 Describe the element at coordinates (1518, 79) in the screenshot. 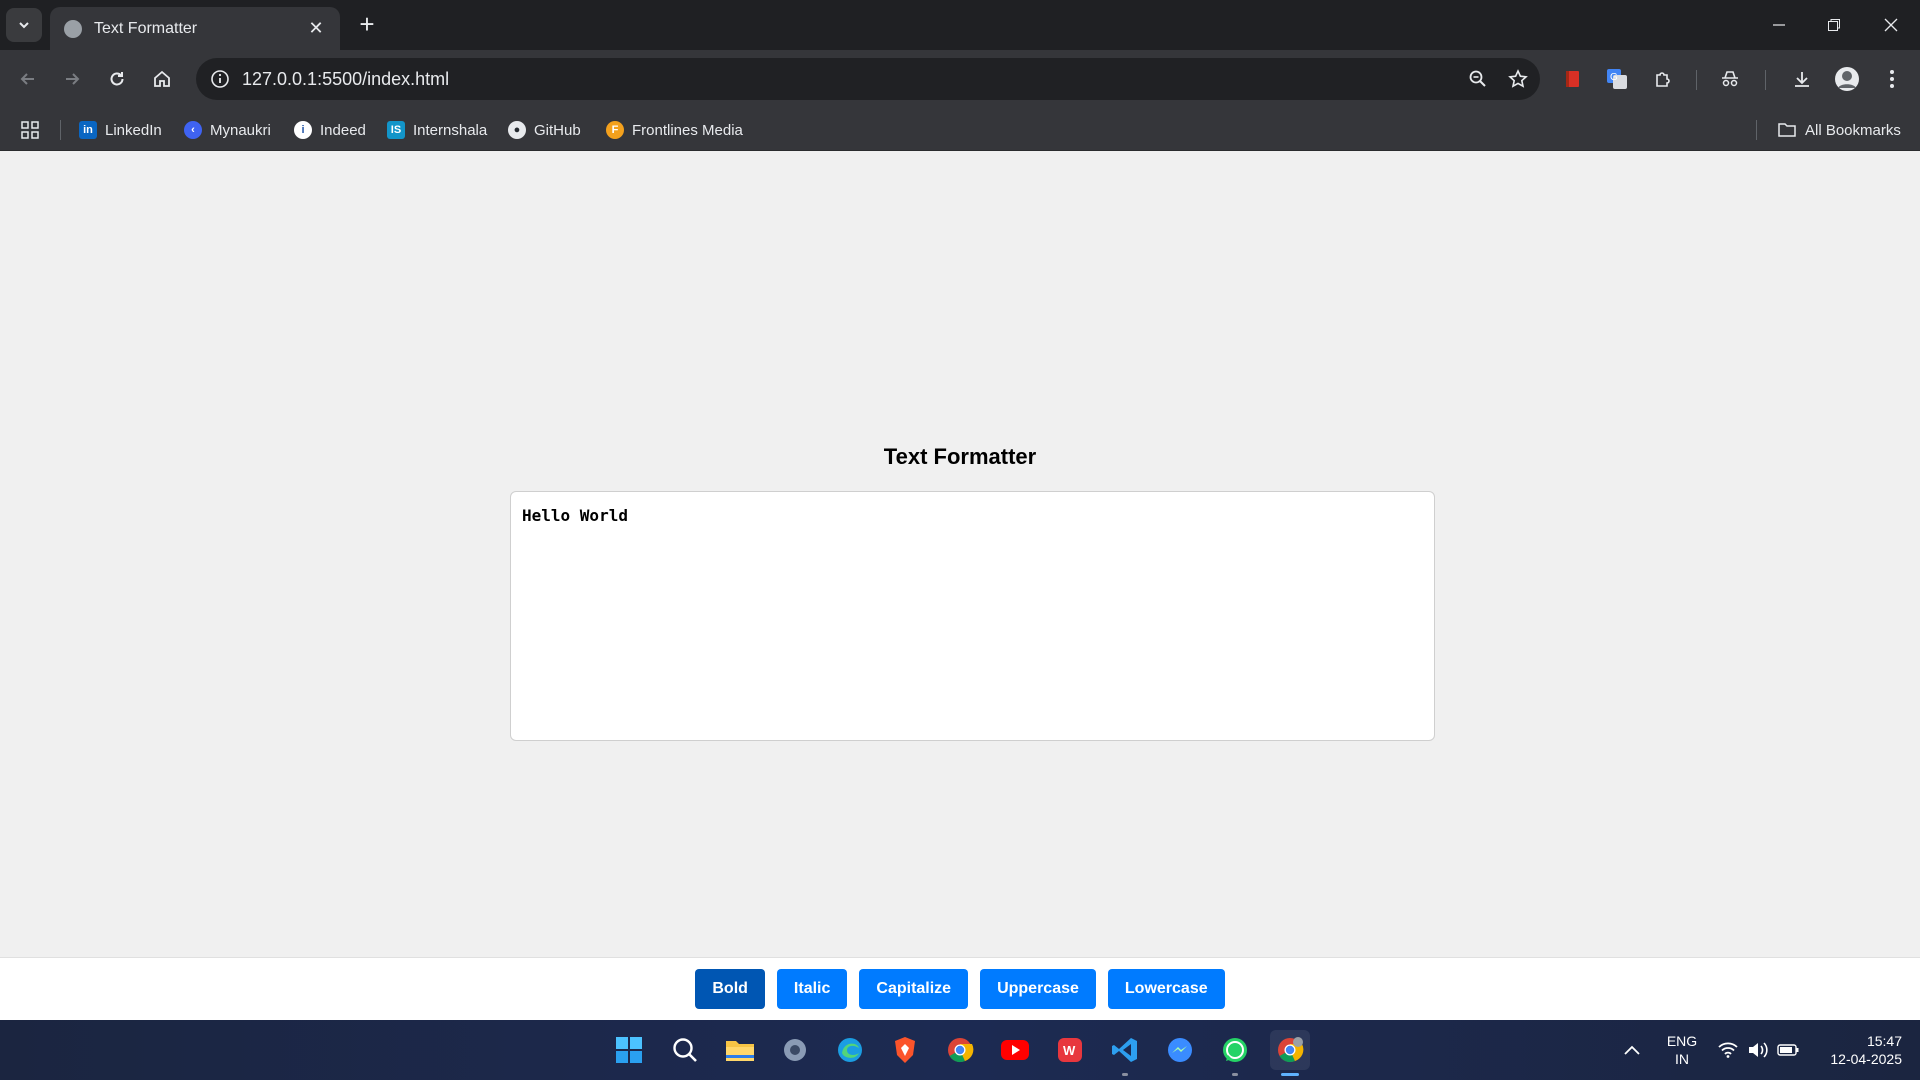

I see `star-icon` at that location.